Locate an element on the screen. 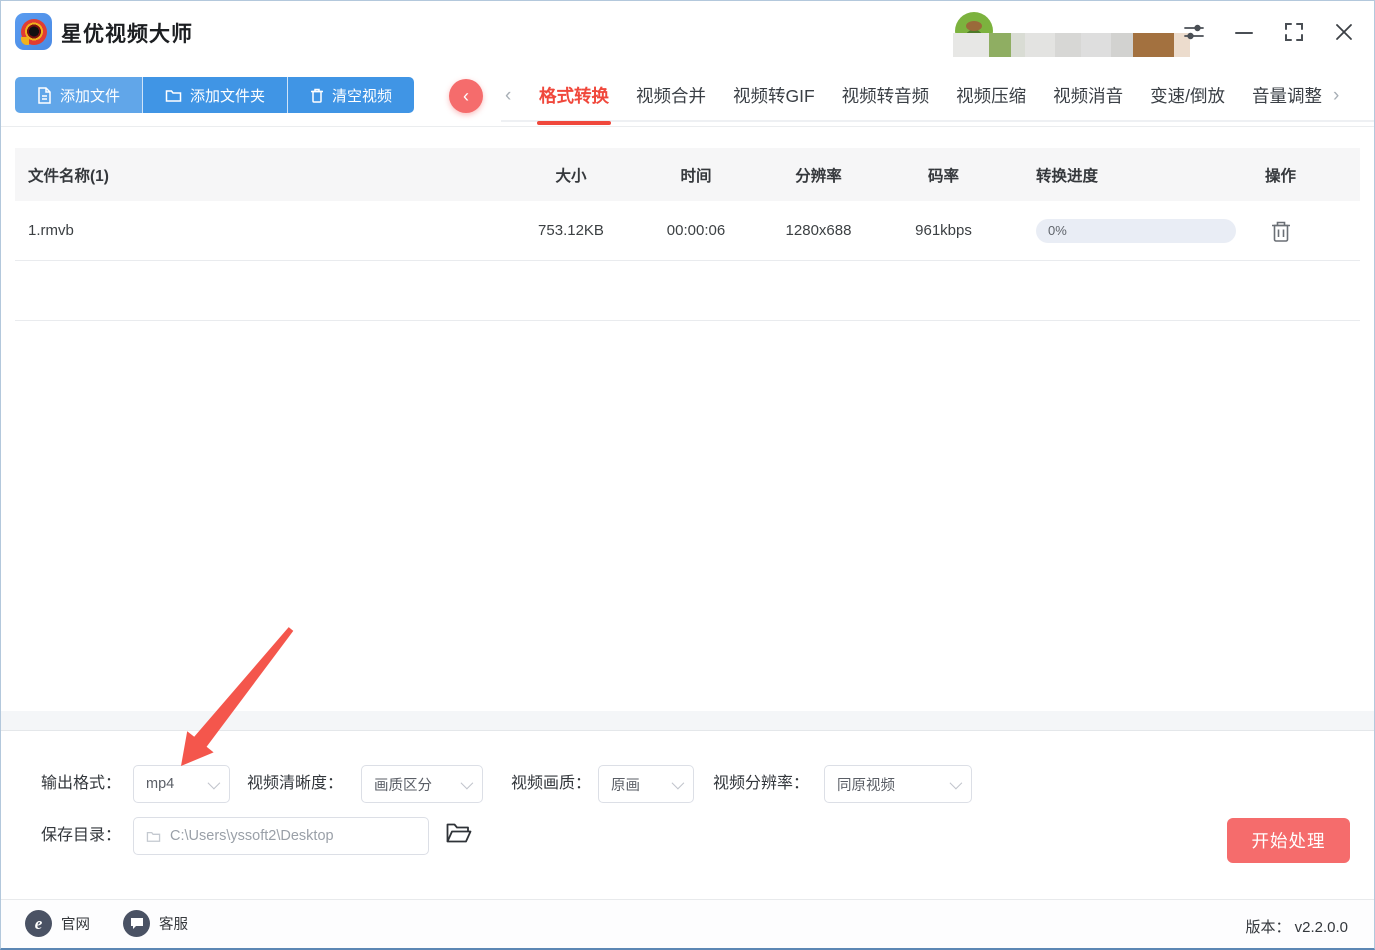 The width and height of the screenshot is (1375, 950). open-folder-icon is located at coordinates (459, 833).